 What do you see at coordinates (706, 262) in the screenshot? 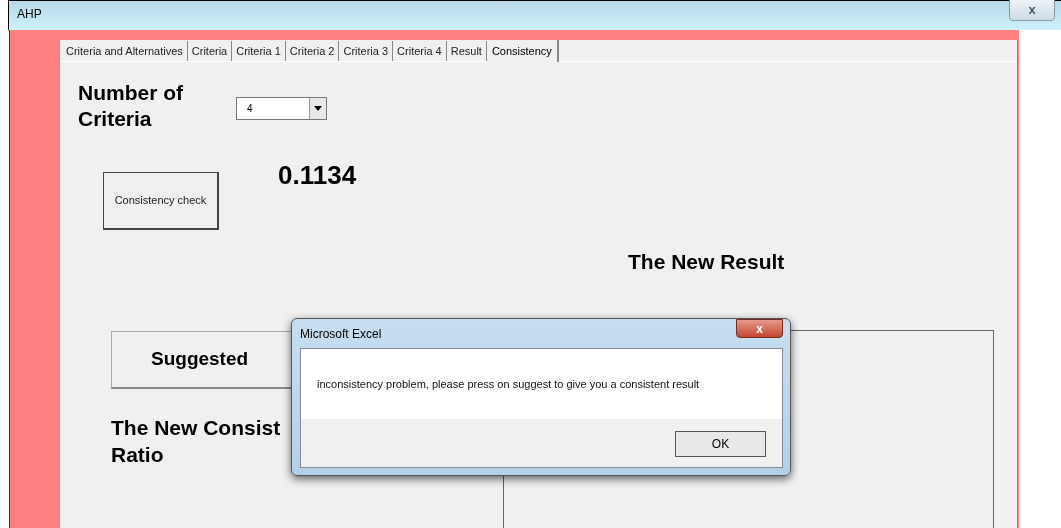
I see `new-result-label: The New Result` at bounding box center [706, 262].